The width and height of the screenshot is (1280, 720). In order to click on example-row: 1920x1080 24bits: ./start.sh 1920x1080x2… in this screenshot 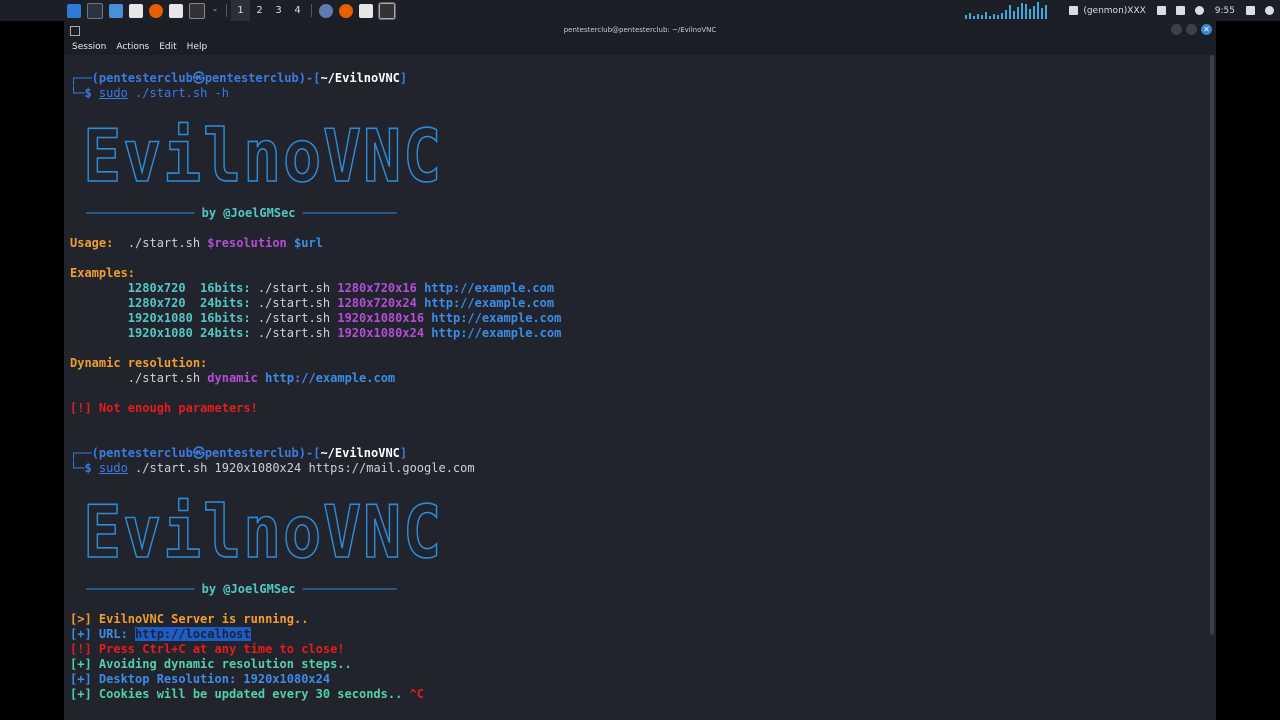, I will do `click(344, 333)`.